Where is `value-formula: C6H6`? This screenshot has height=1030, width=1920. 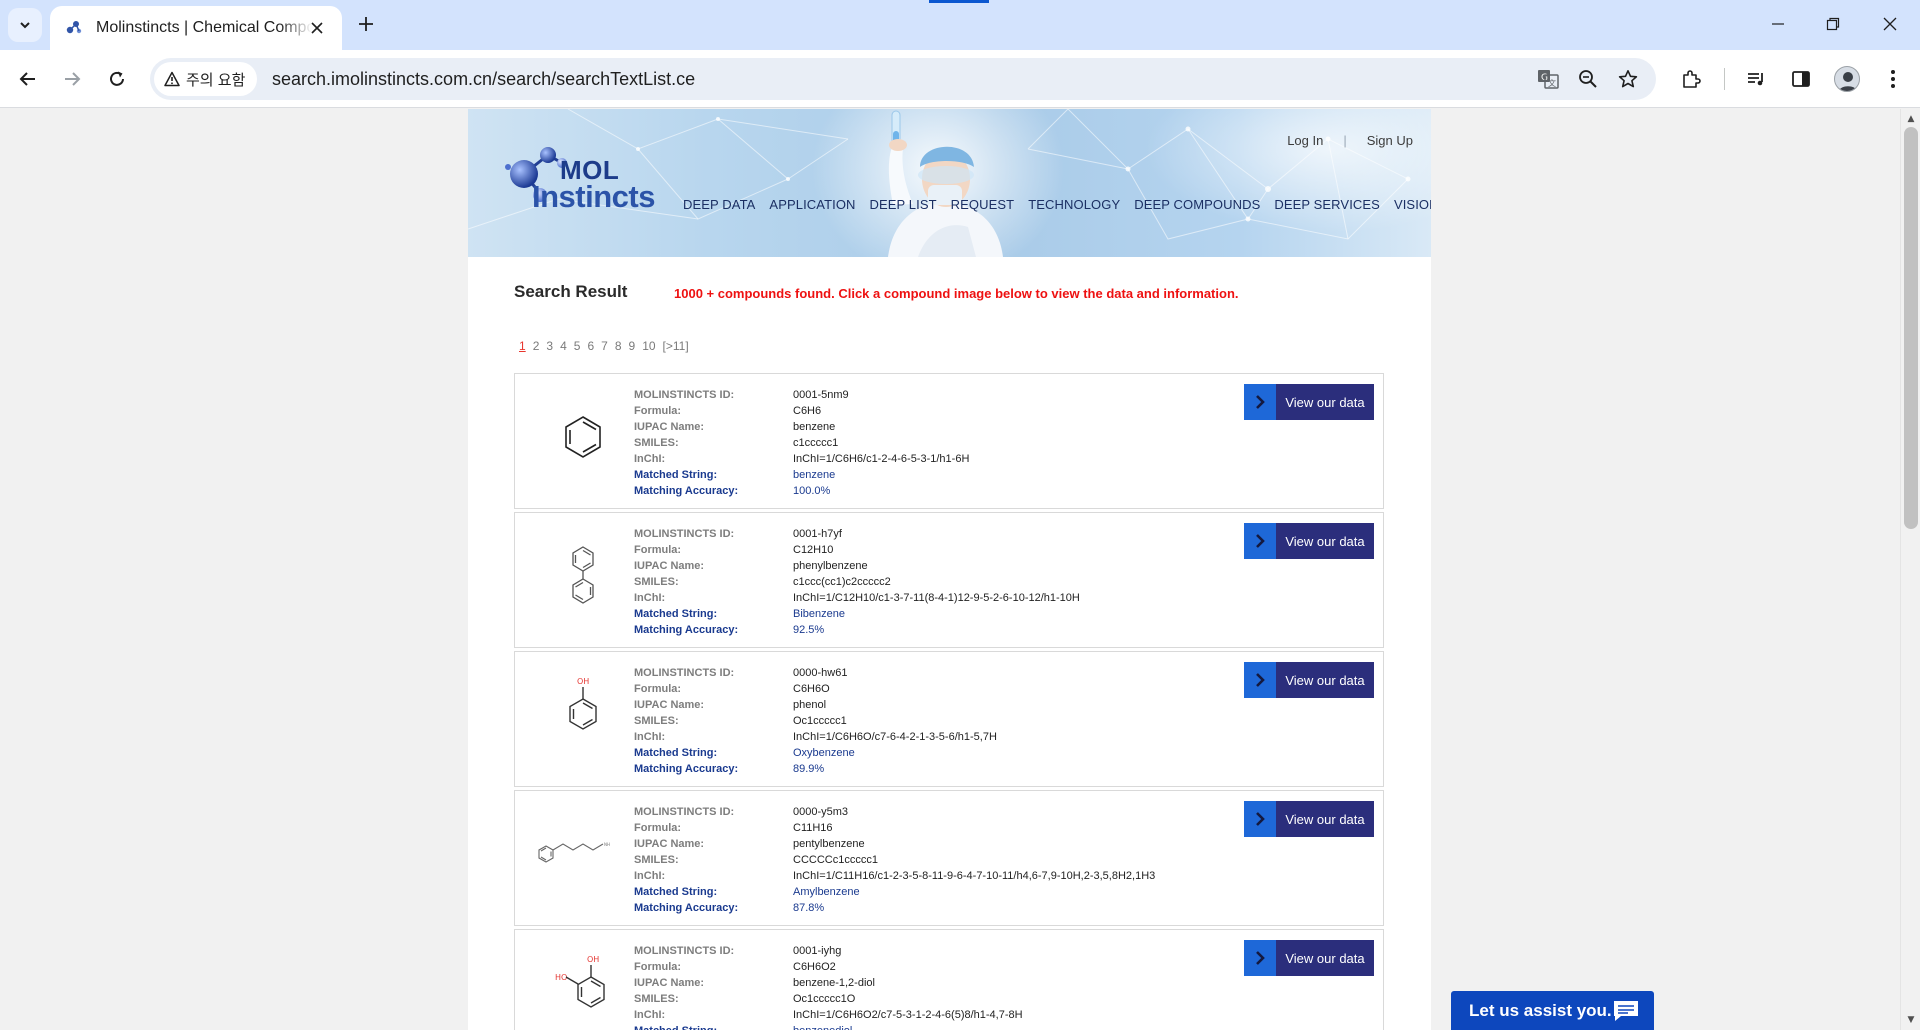 value-formula: C6H6 is located at coordinates (807, 411).